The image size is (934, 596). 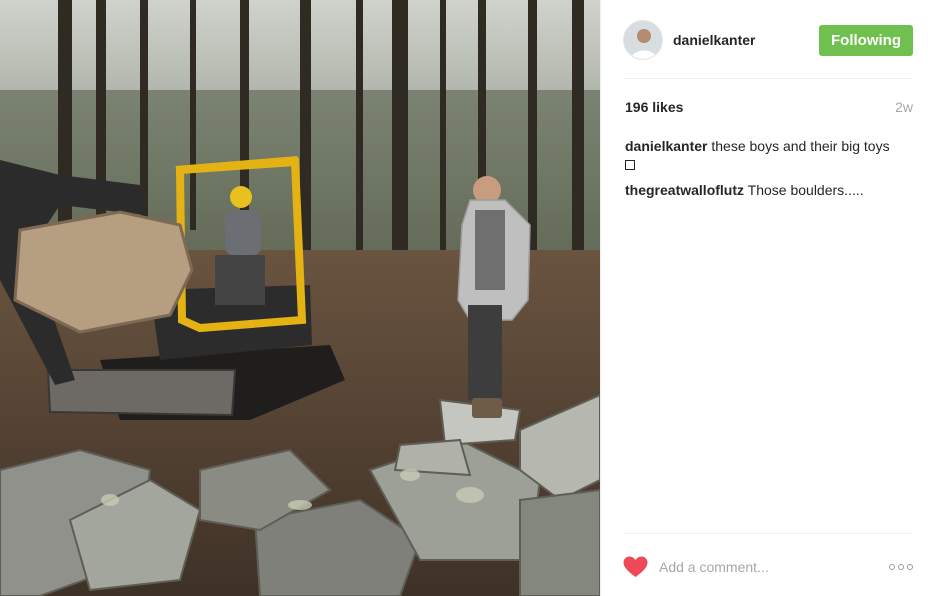 What do you see at coordinates (768, 533) in the screenshot?
I see `footer-divider` at bounding box center [768, 533].